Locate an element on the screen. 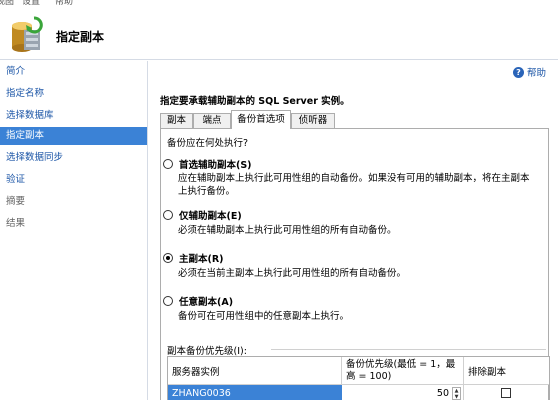  option-primary: 主副本(R) is located at coordinates (193, 258).